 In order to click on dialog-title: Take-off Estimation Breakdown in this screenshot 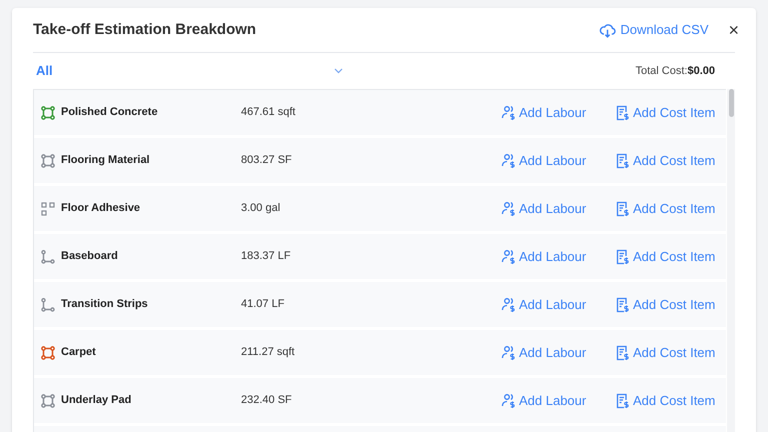, I will do `click(145, 30)`.